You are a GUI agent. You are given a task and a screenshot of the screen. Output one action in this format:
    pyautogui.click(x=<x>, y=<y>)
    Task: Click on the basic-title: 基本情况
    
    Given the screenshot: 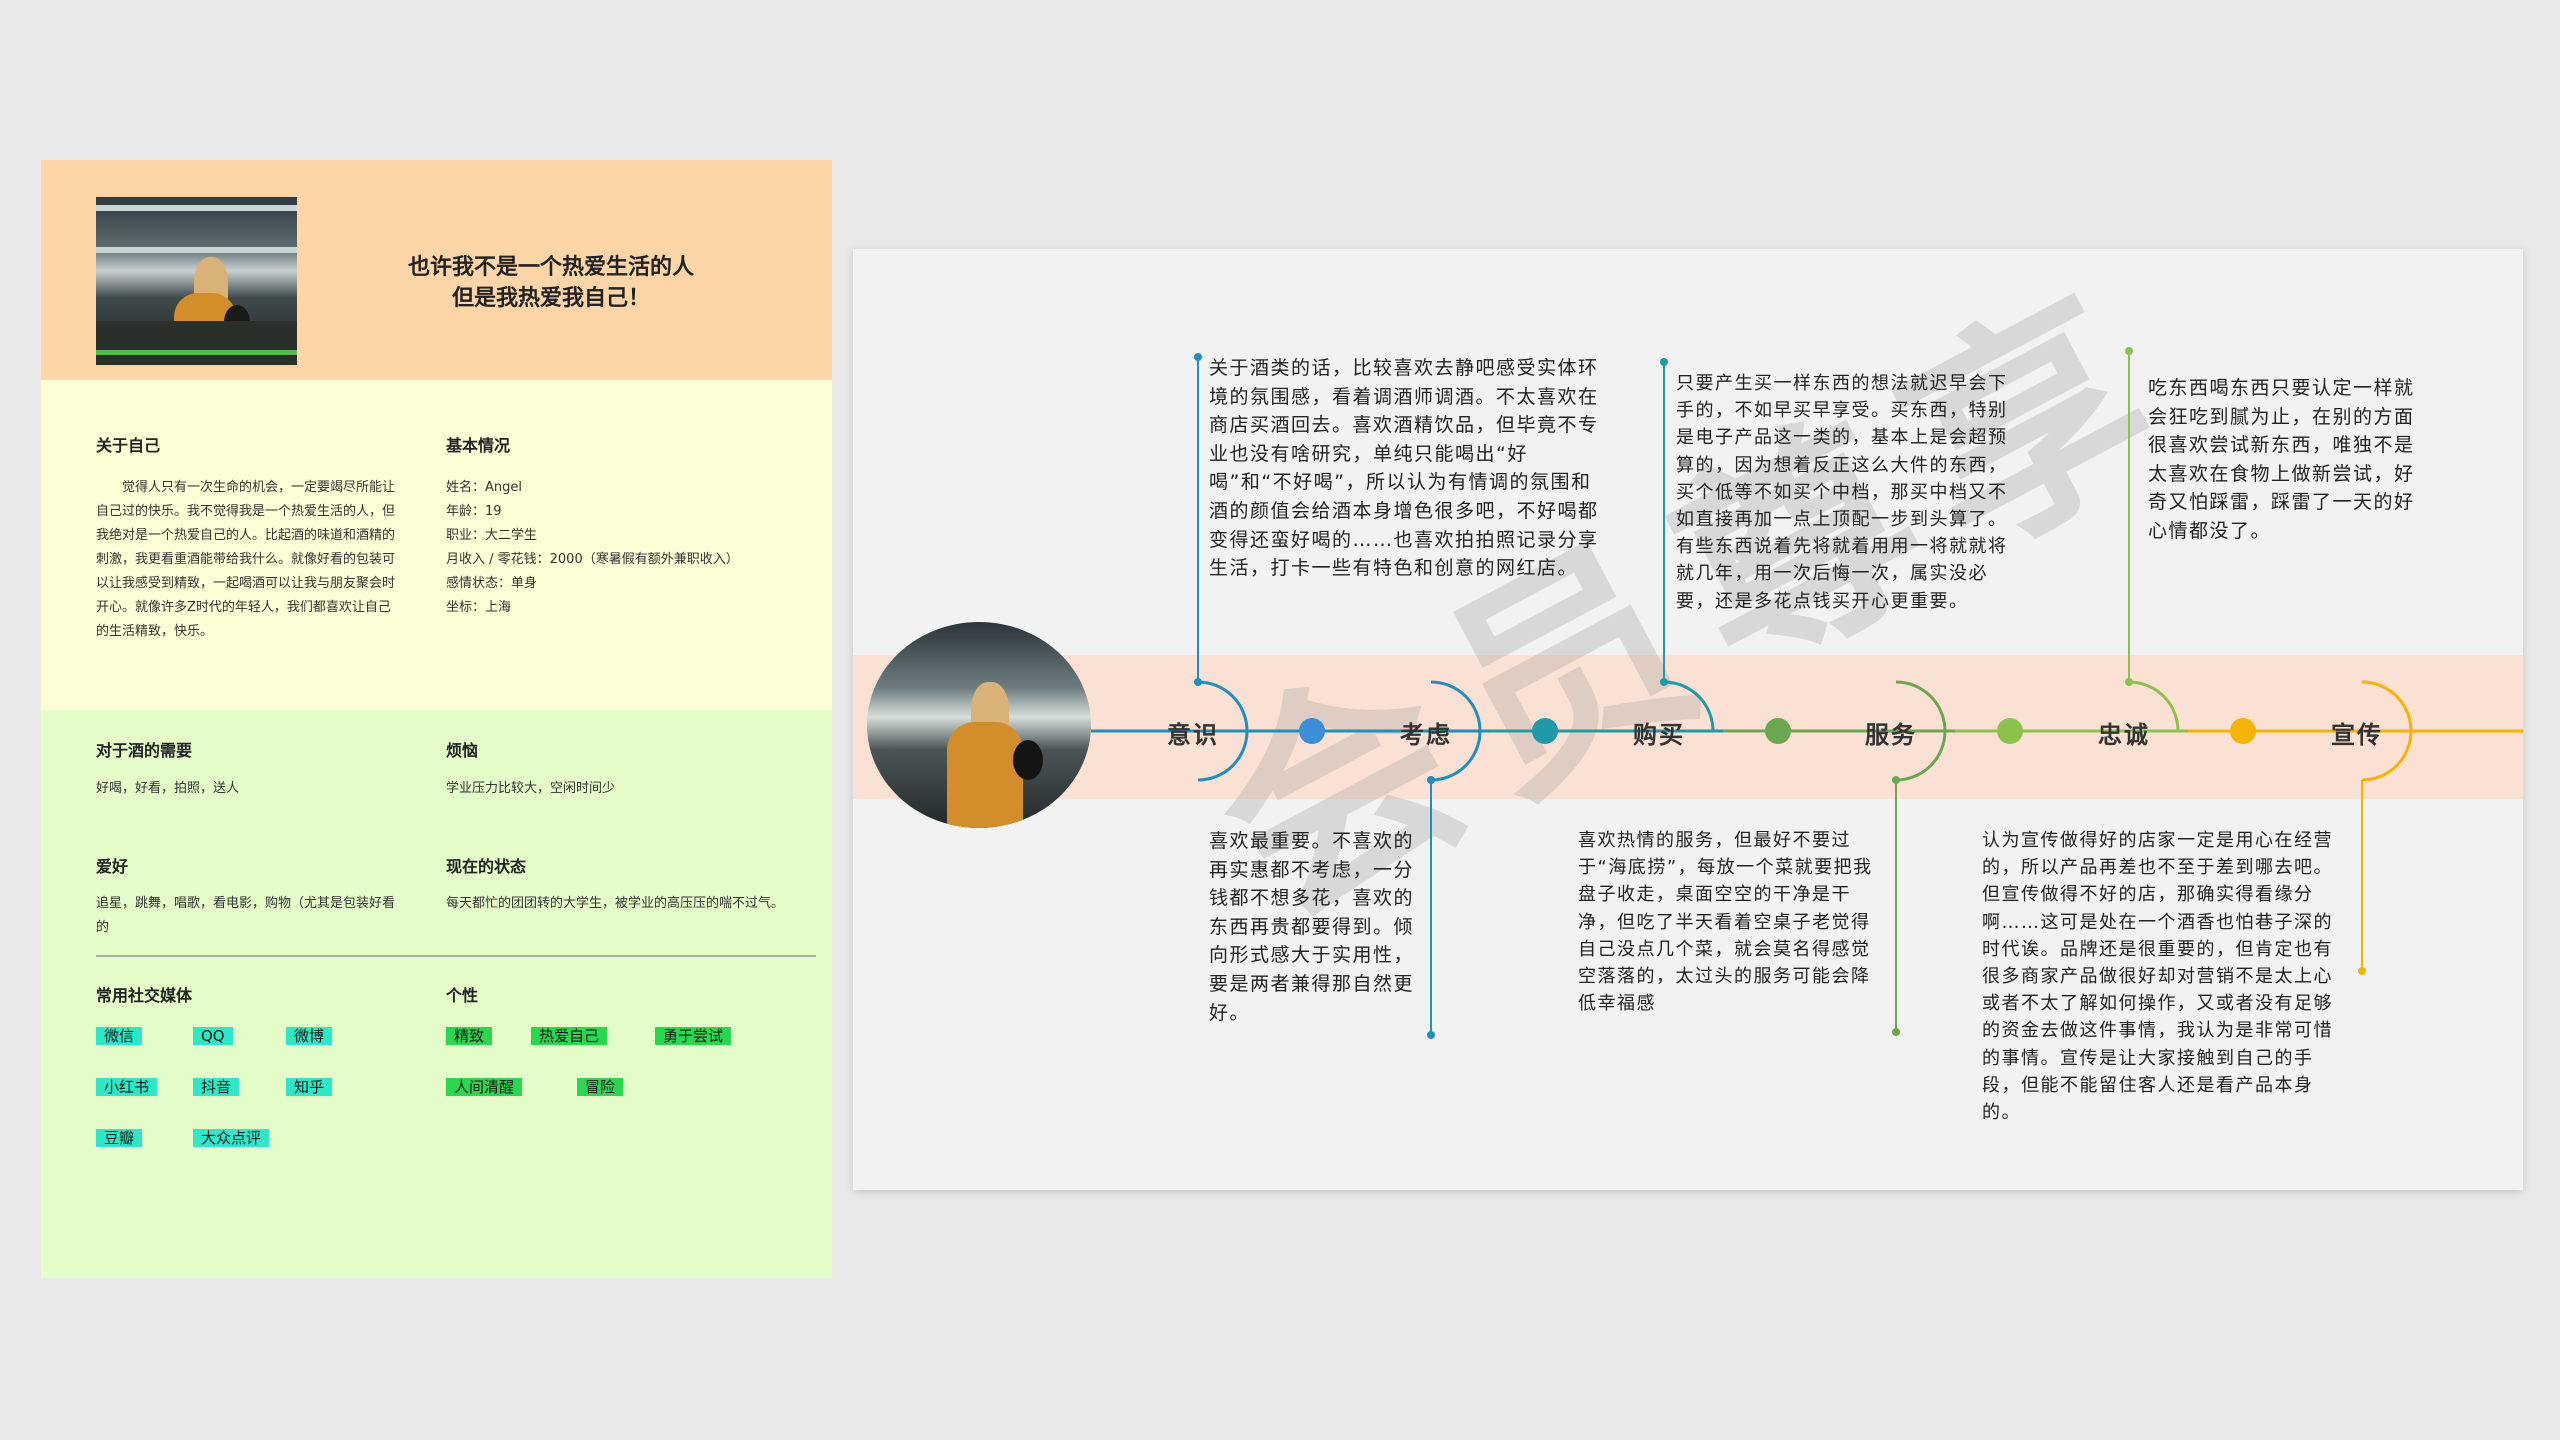 What is the action you would take?
    pyautogui.click(x=478, y=445)
    